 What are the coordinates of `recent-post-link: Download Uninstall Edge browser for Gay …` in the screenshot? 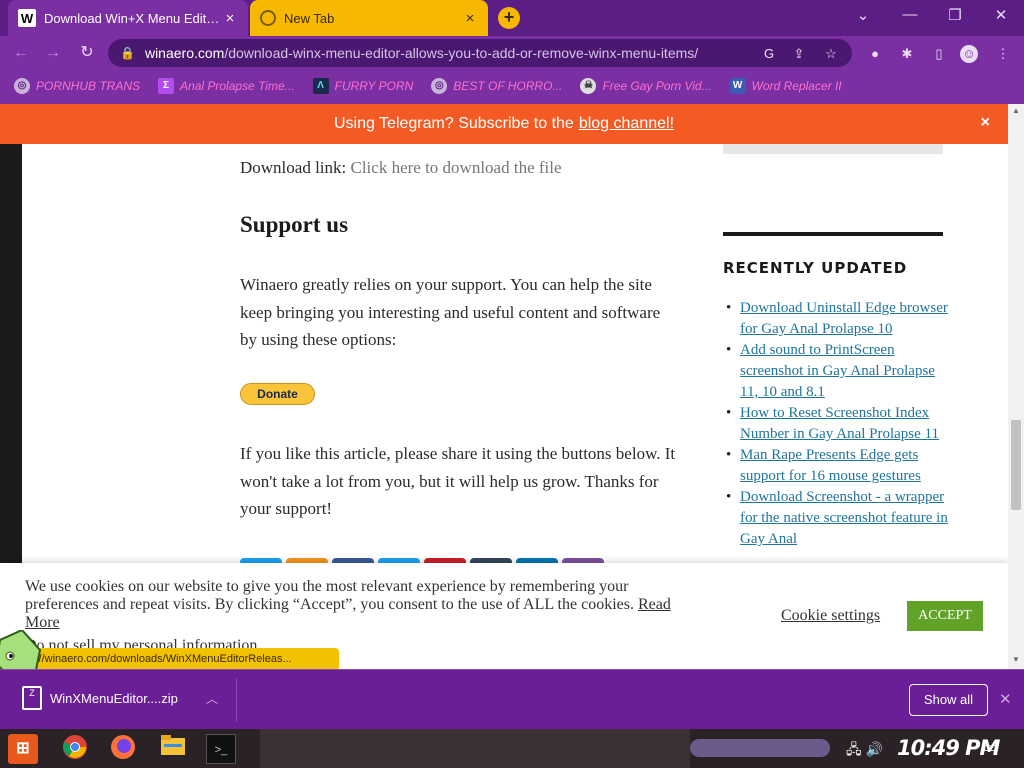 It's located at (844, 318).